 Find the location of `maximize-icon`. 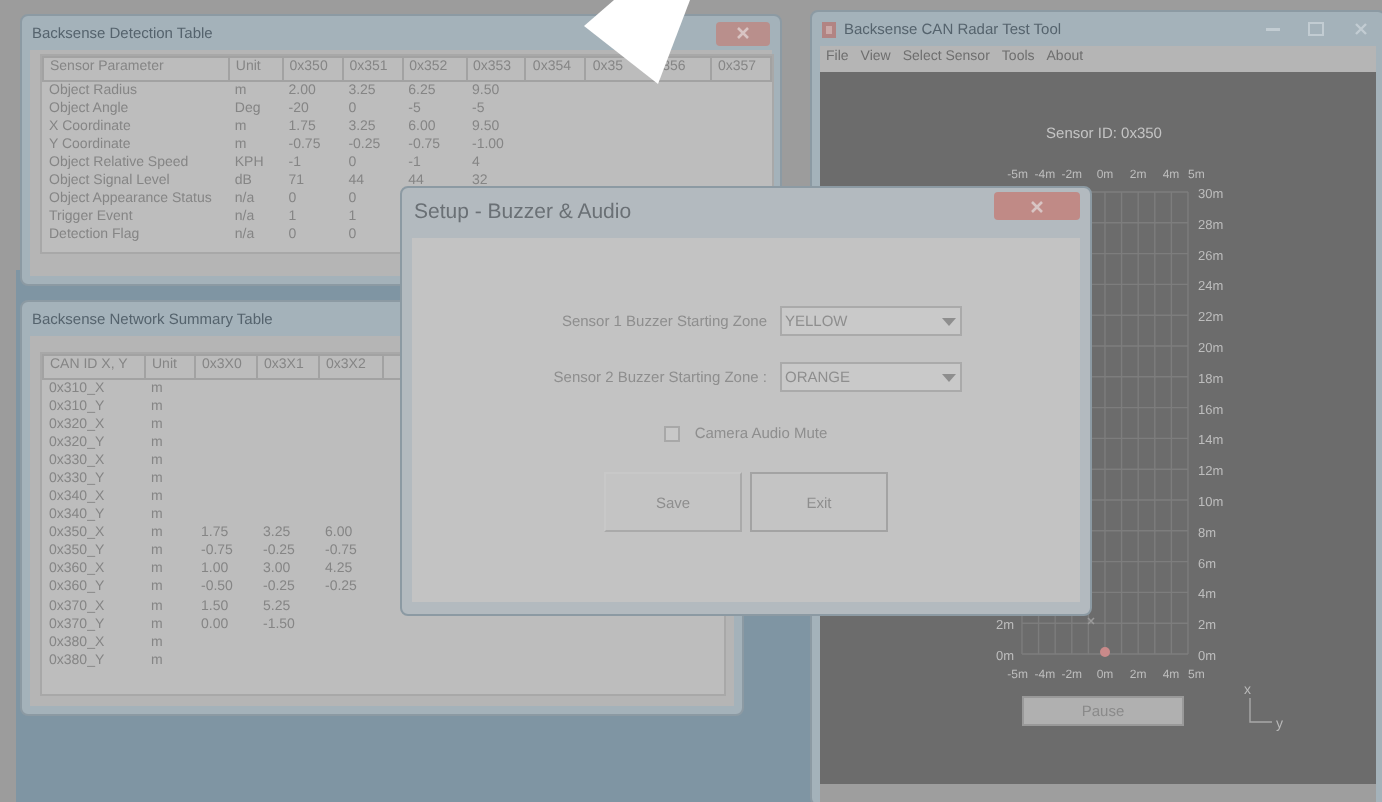

maximize-icon is located at coordinates (1316, 29).